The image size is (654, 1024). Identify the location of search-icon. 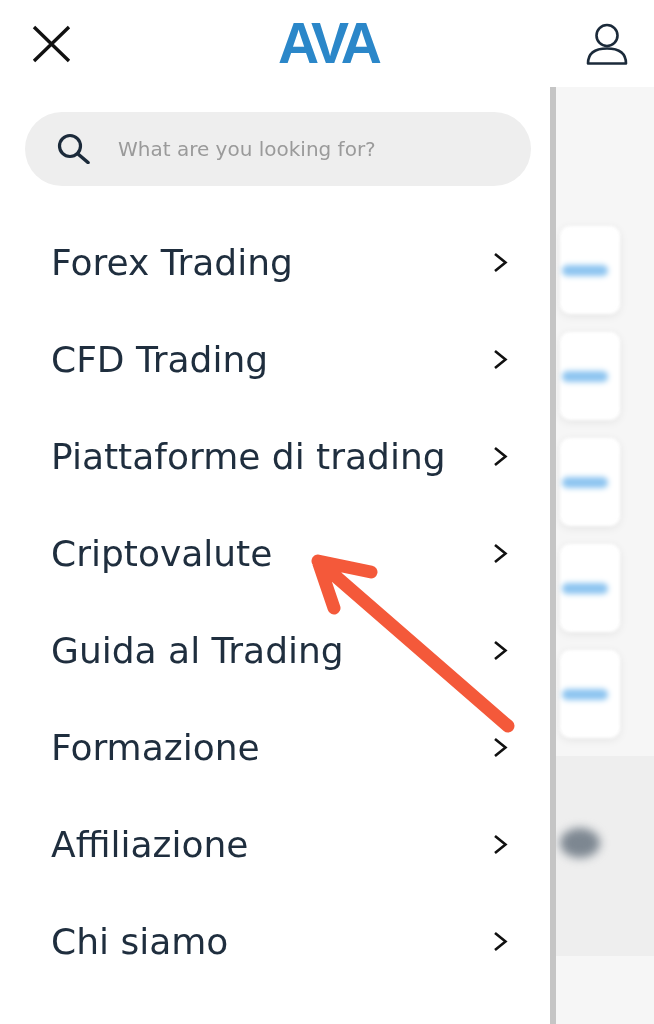
(74, 148).